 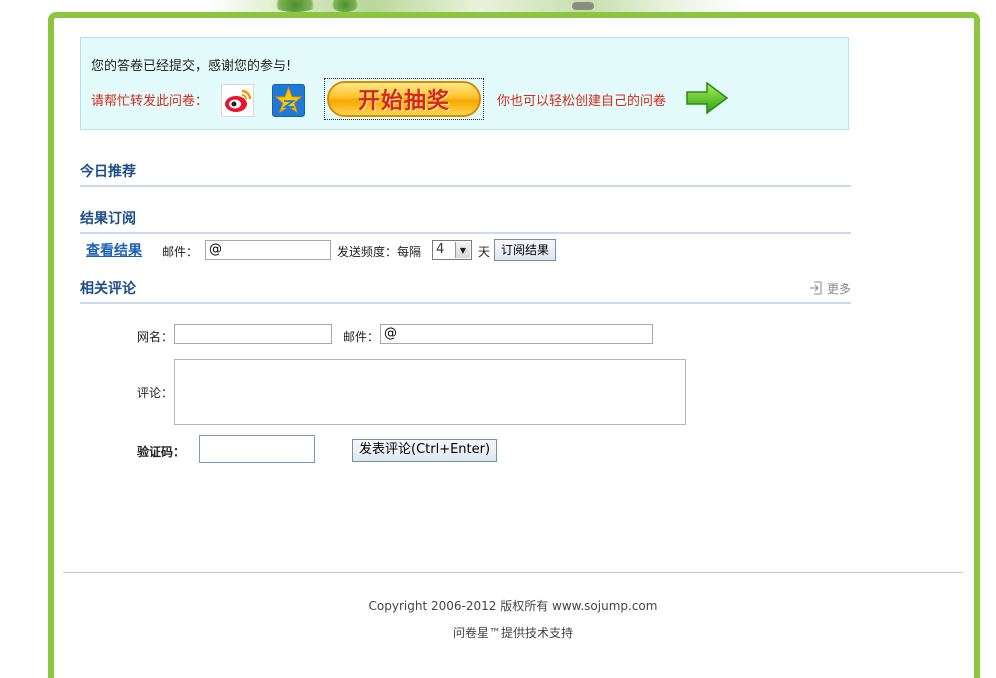 I want to click on green-arrow-icon, so click(x=707, y=98).